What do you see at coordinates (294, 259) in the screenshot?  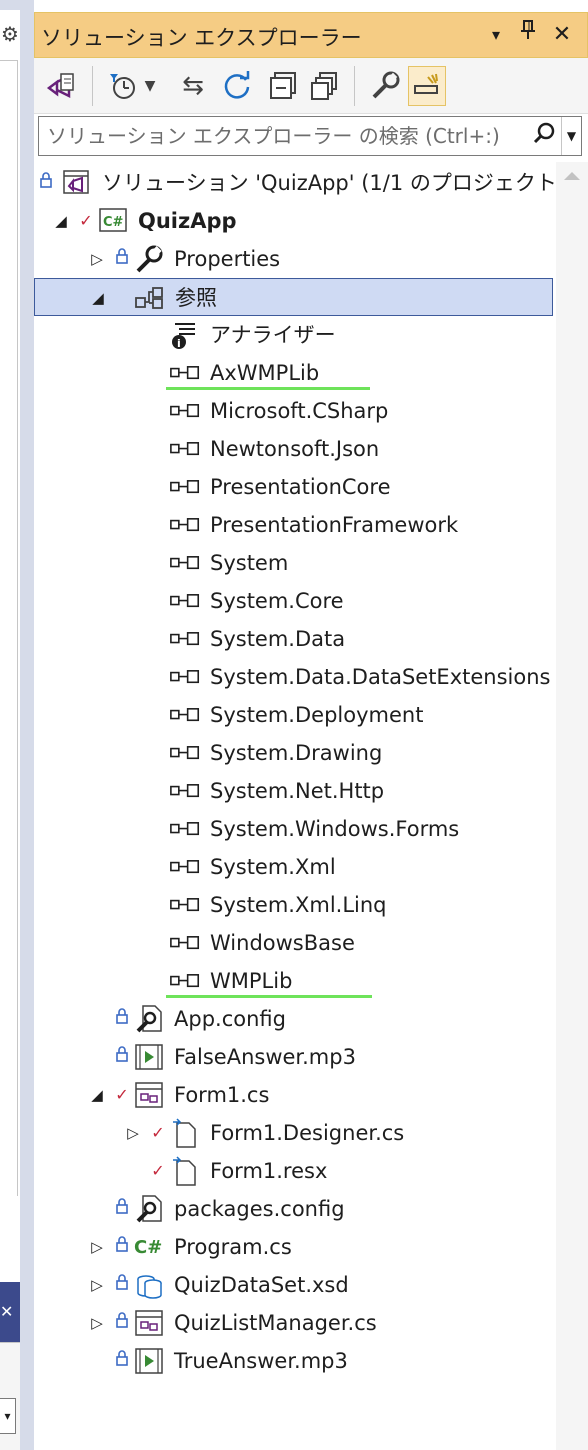 I see `tree-item: ▷ Properties` at bounding box center [294, 259].